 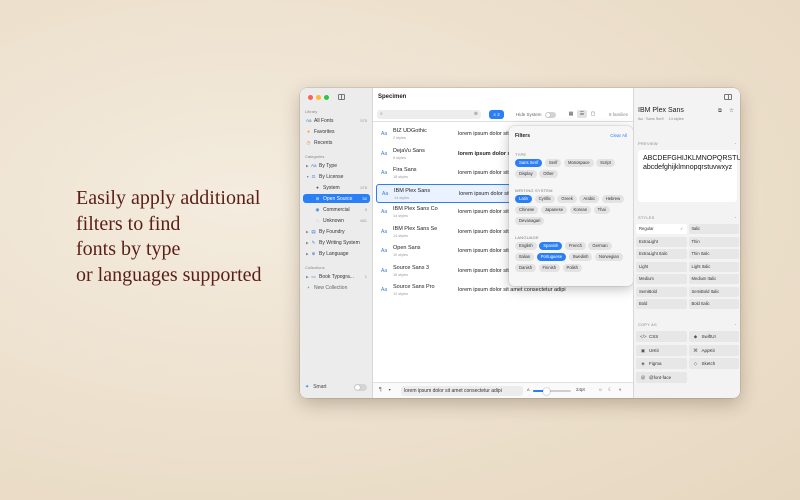 What do you see at coordinates (527, 210) in the screenshot?
I see `filter-chip-writing: Chinese` at bounding box center [527, 210].